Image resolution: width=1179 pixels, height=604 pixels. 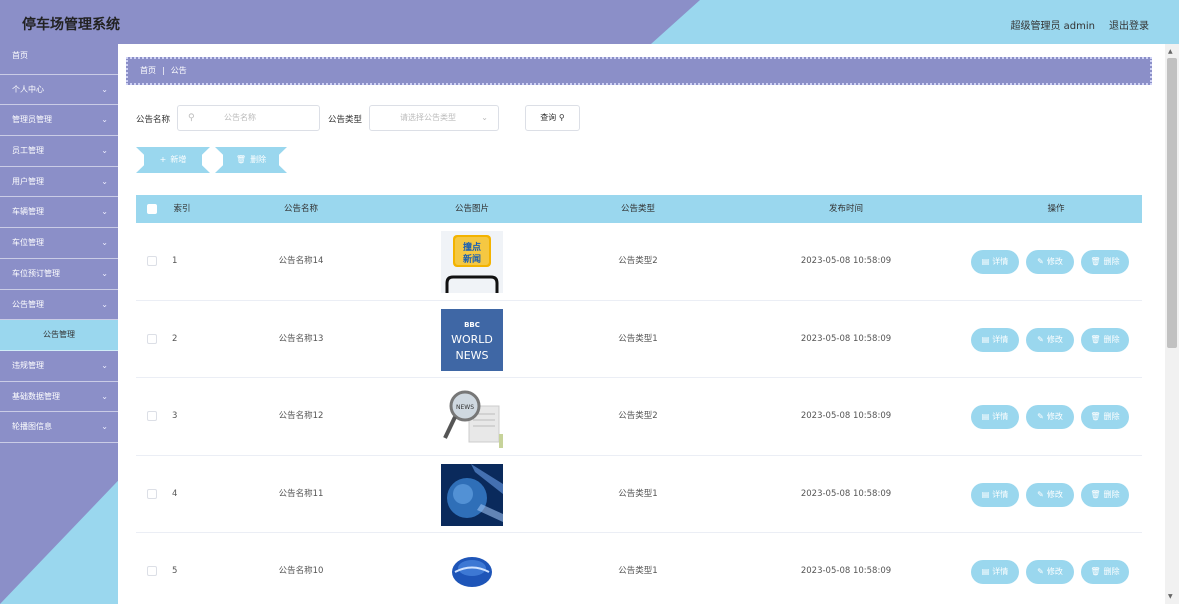 I want to click on top-header: 停车场管理系统 超级管理员 admin 退出登录, so click(x=589, y=22).